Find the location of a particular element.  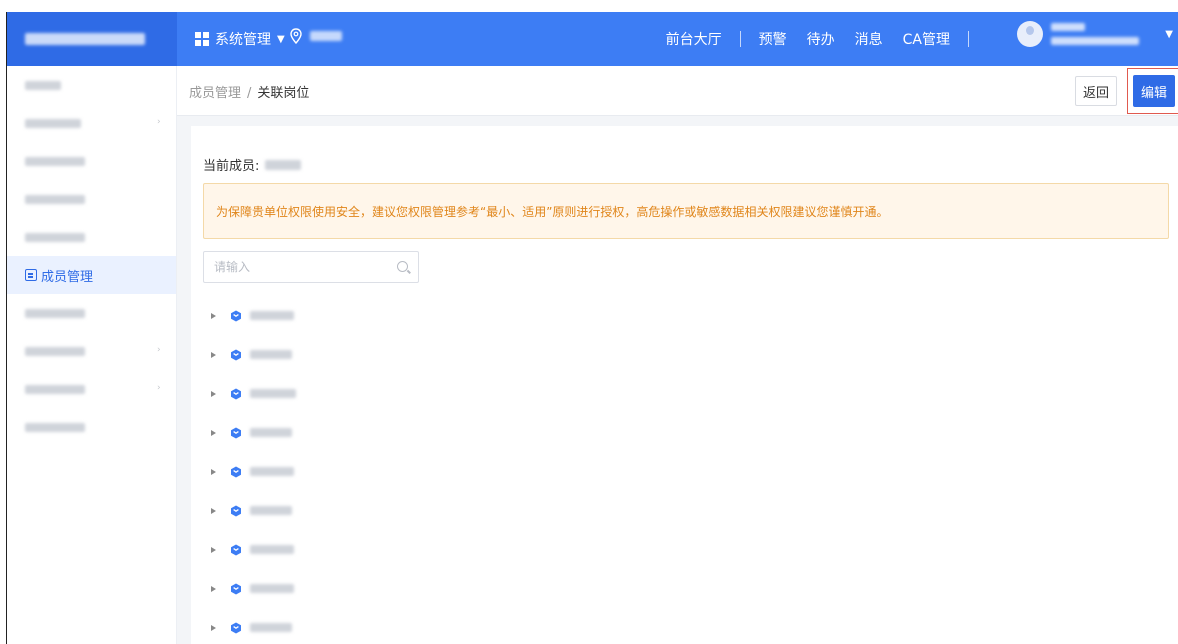

nav-ca-management: CA管理 is located at coordinates (926, 39).